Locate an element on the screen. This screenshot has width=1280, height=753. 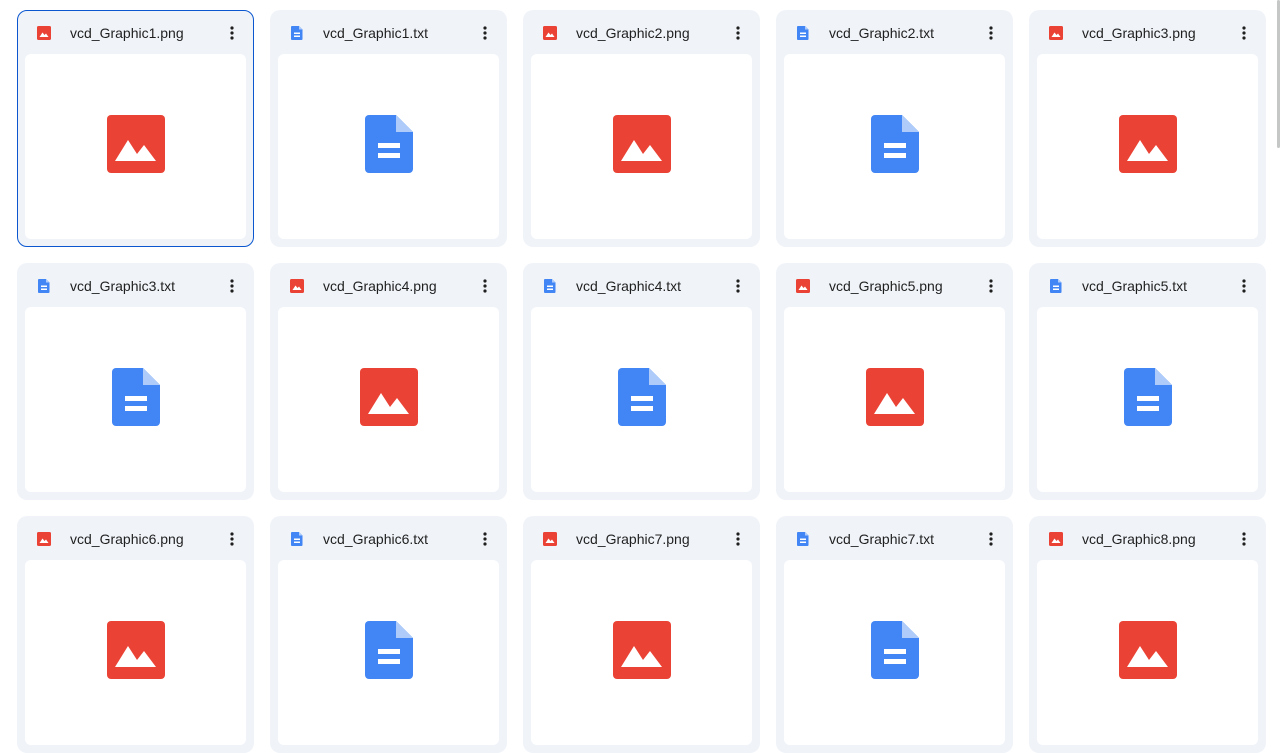
file-name: vcd_Graphic6.png is located at coordinates (127, 538).